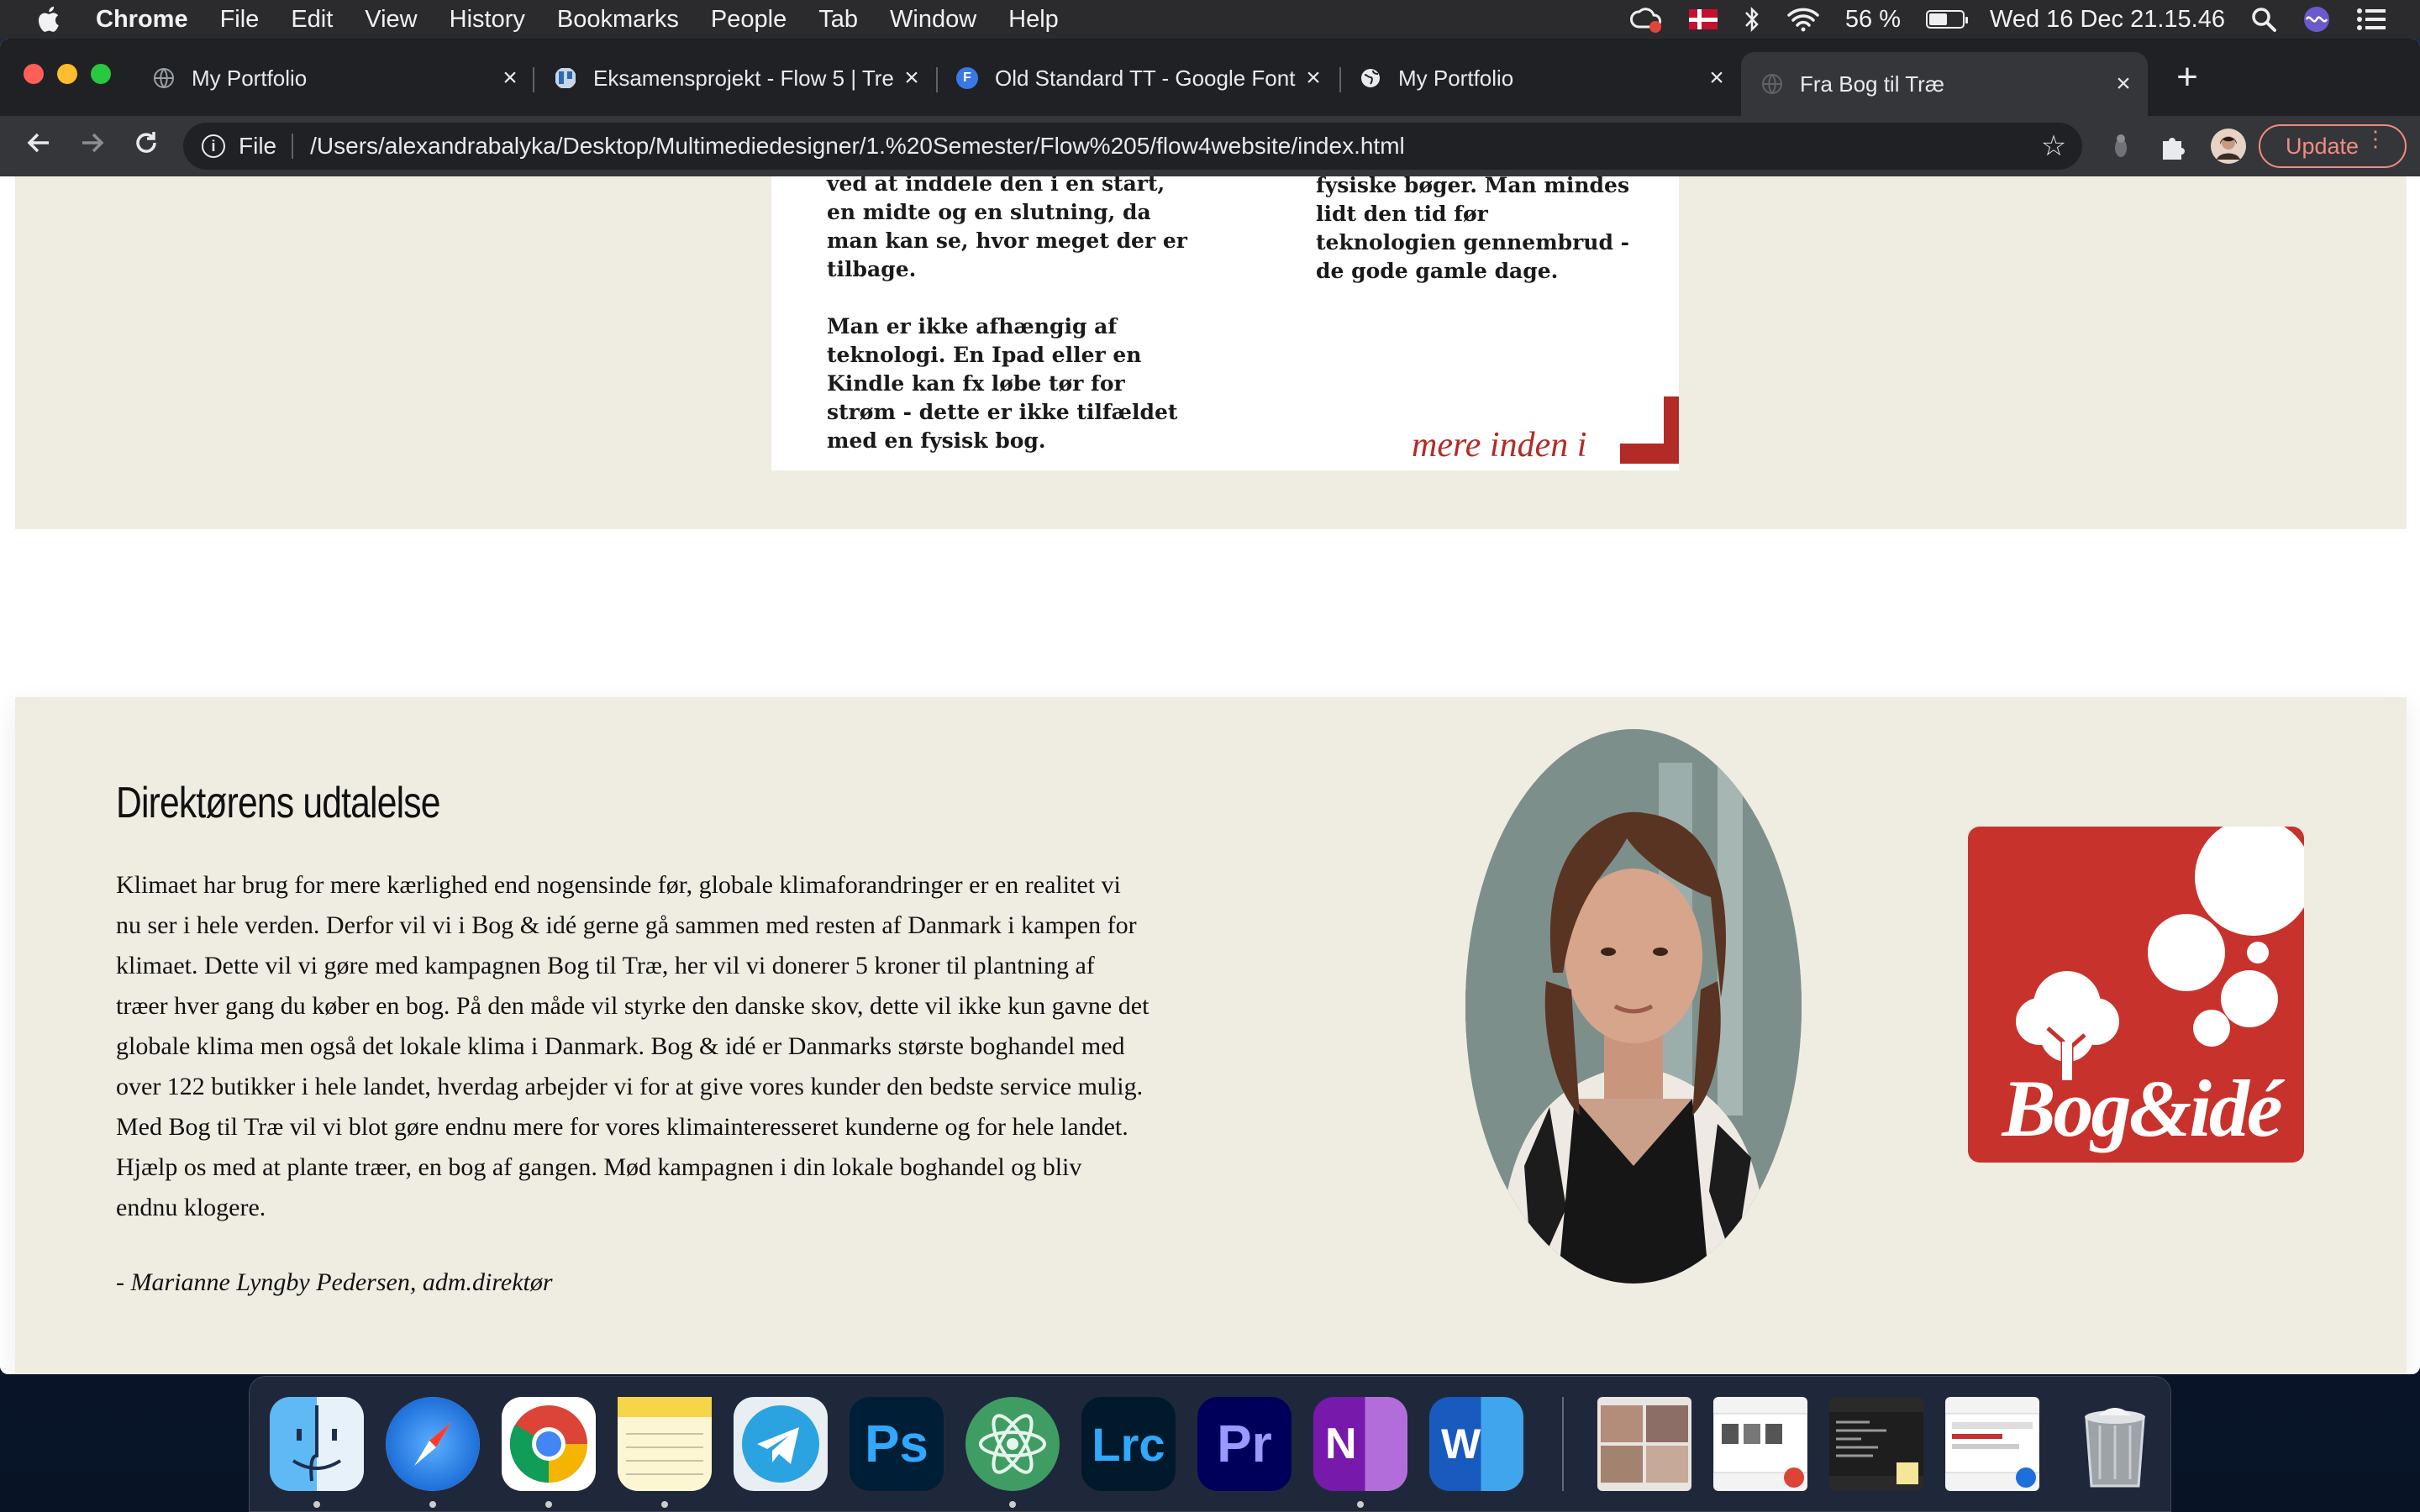 Image resolution: width=2420 pixels, height=1512 pixels. I want to click on battery-icon, so click(1947, 19).